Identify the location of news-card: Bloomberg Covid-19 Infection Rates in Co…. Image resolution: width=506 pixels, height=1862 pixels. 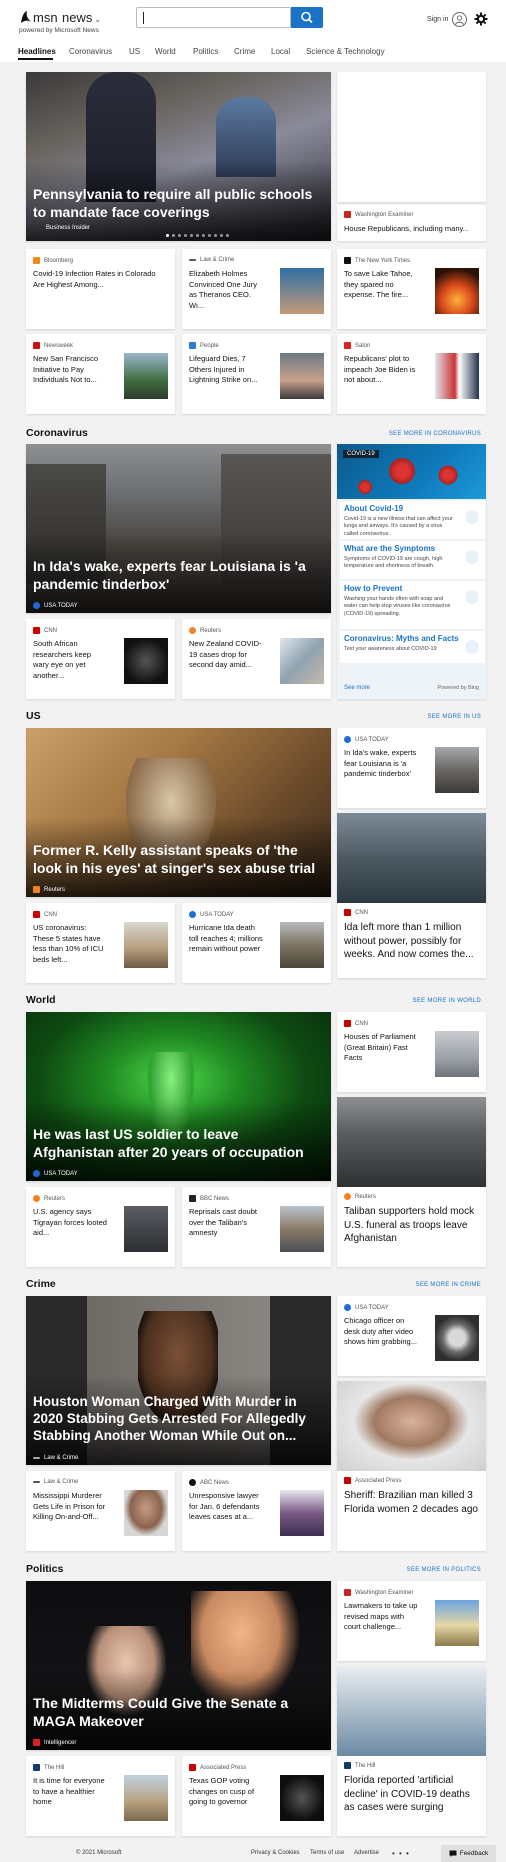
(100, 289).